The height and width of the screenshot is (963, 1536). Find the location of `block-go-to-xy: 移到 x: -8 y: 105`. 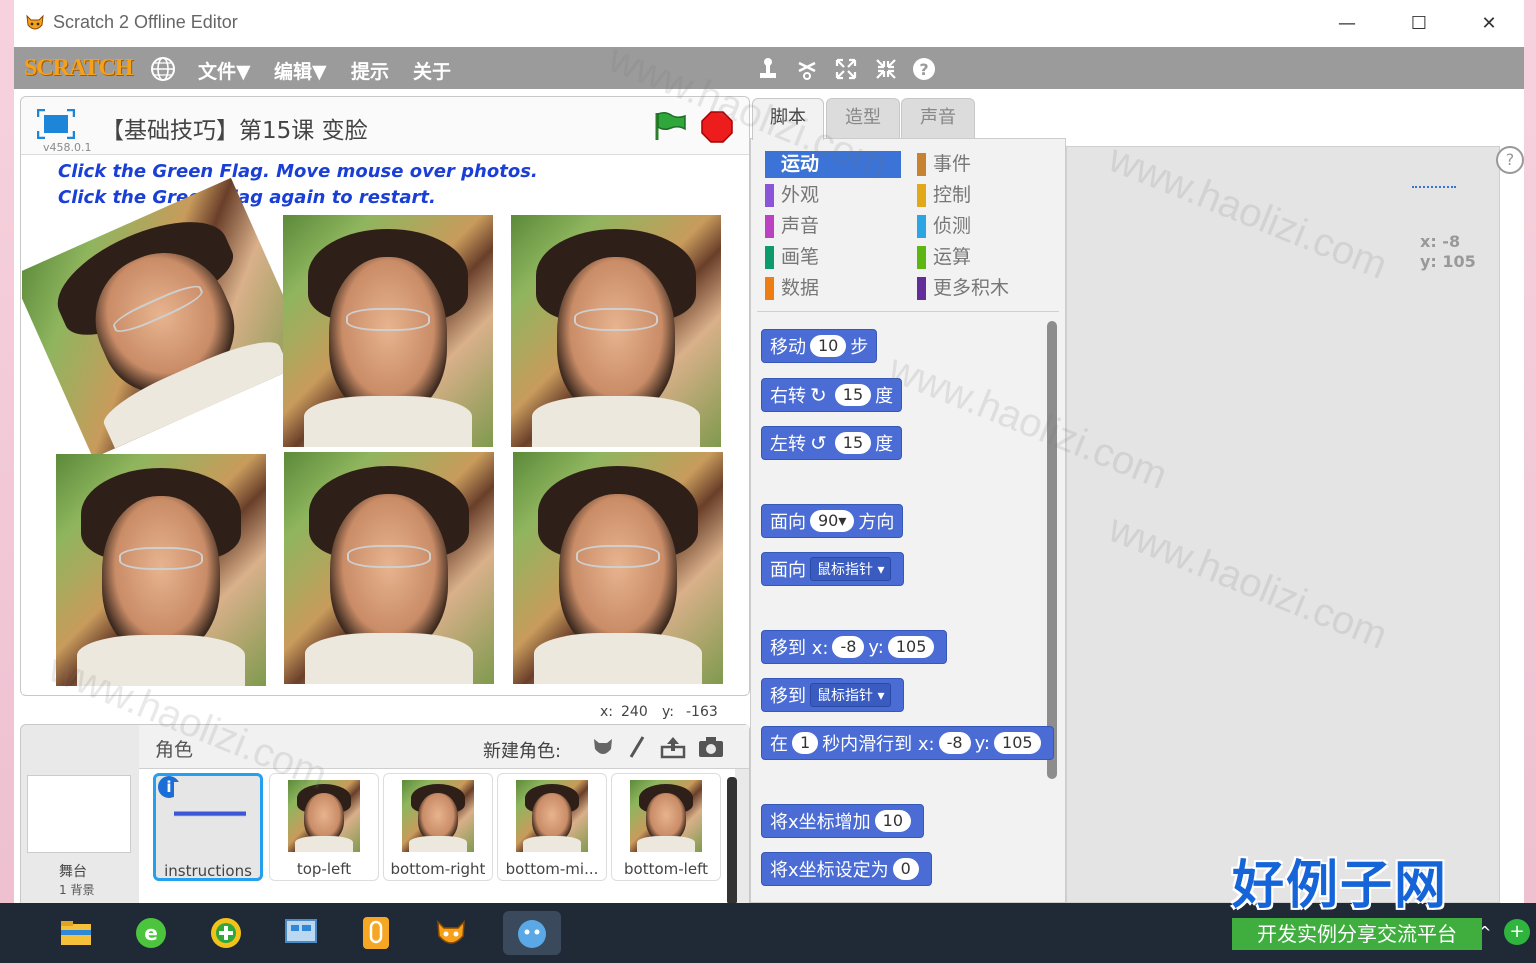

block-go-to-xy: 移到 x: -8 y: 105 is located at coordinates (854, 647).